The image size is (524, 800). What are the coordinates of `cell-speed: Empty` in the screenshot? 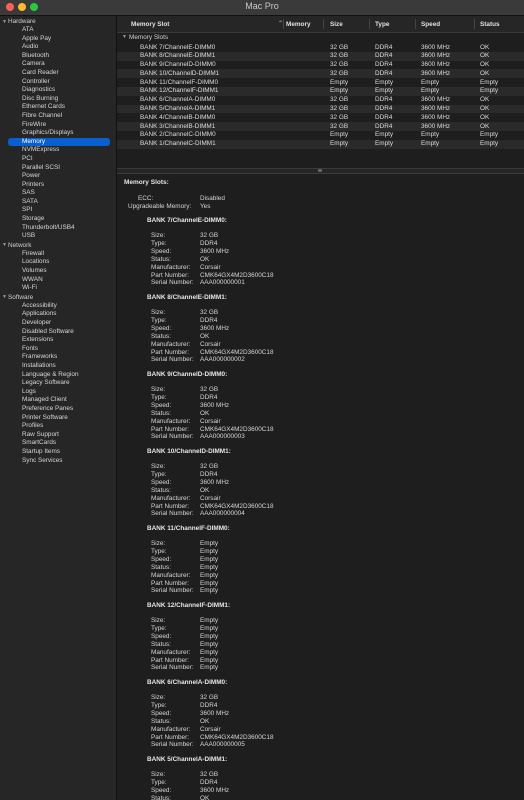 It's located at (430, 82).